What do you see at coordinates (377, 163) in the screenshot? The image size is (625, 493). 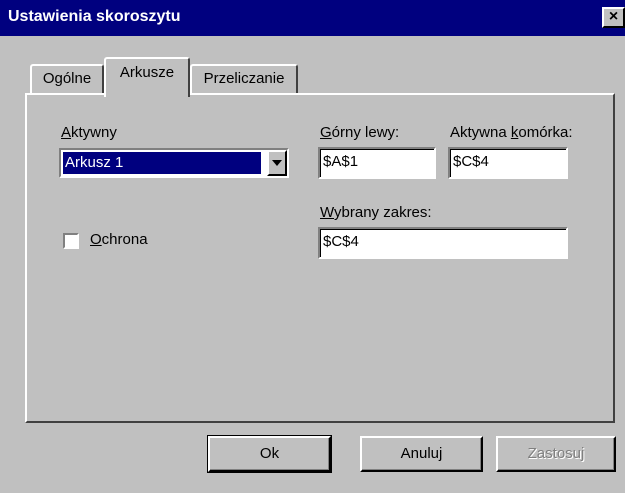 I see `top-left-field: $A$1` at bounding box center [377, 163].